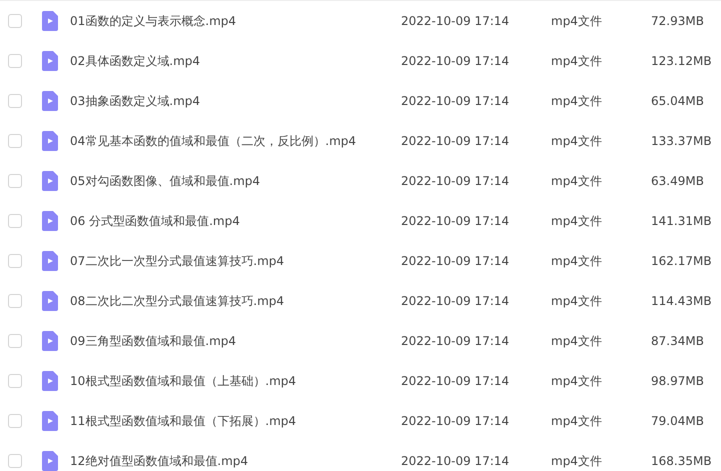  What do you see at coordinates (235, 461) in the screenshot?
I see `file-name: 12绝对值型函数值域和最值.mp4` at bounding box center [235, 461].